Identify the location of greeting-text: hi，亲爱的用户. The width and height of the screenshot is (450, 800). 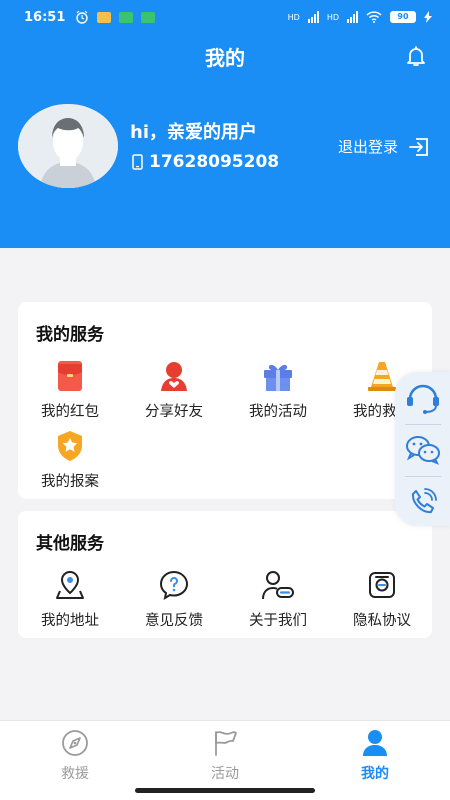
(193, 132).